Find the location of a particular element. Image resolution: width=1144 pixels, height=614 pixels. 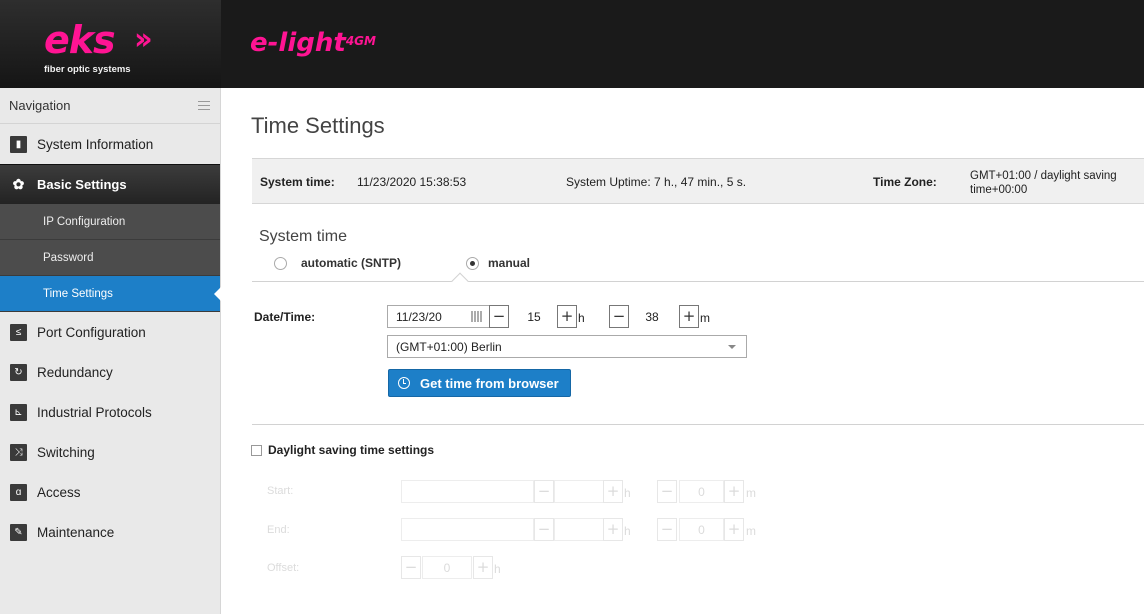

product-logo: e-light4GM is located at coordinates (313, 43).